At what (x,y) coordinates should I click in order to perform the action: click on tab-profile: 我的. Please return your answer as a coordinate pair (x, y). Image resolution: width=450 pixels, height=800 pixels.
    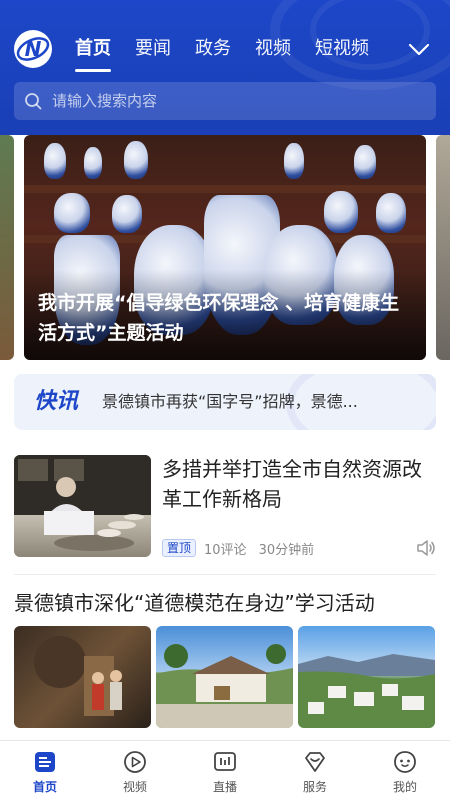
    Looking at the image, I should click on (405, 770).